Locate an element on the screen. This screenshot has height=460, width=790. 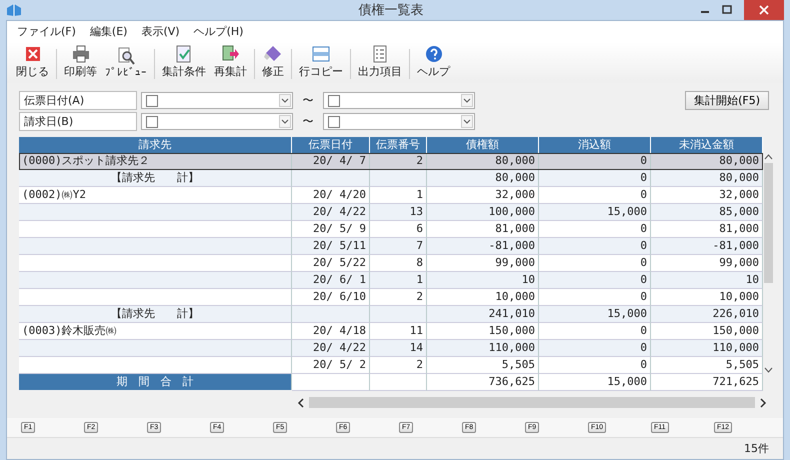
maximize-icon is located at coordinates (727, 10).